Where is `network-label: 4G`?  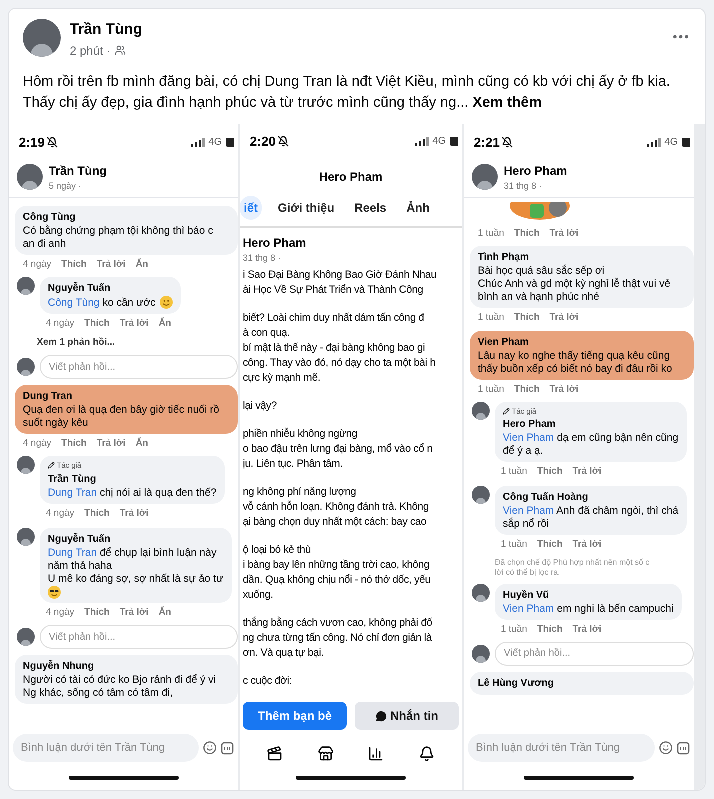
network-label: 4G is located at coordinates (439, 142).